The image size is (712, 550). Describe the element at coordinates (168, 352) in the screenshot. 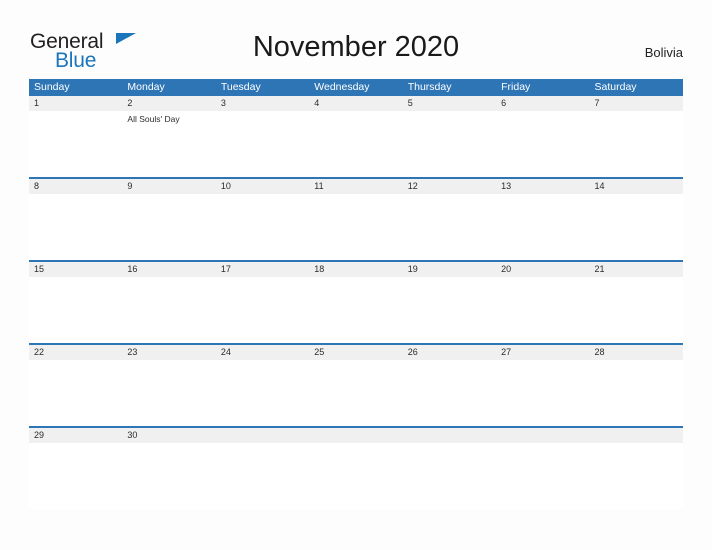

I see `day-number: 23` at that location.